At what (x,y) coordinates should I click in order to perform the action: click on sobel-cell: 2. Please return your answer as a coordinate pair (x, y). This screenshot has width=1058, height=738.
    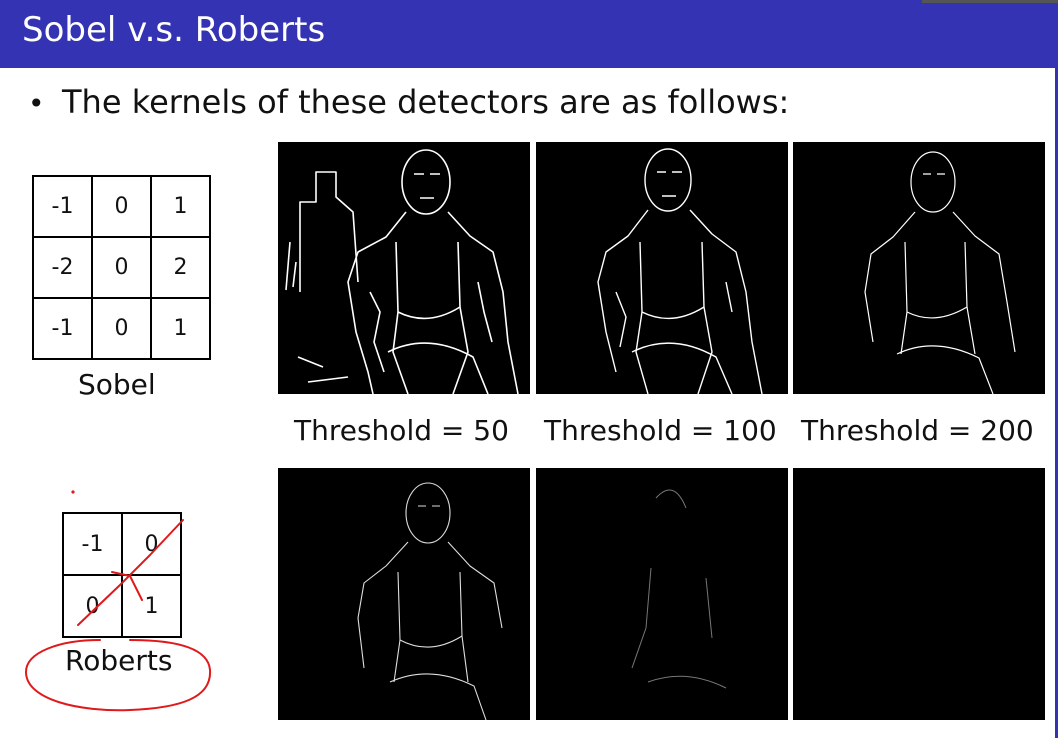
    Looking at the image, I should click on (180, 267).